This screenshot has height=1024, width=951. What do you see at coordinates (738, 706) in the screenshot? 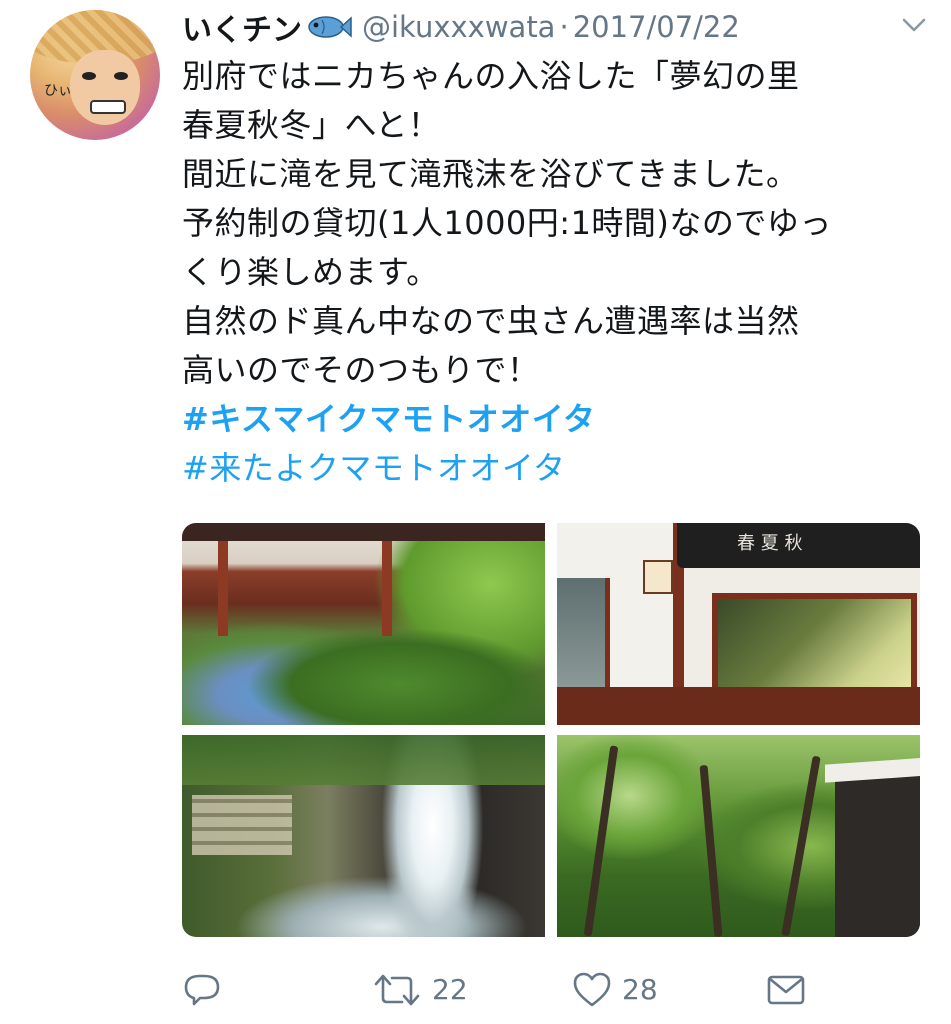
I see `photo-base` at bounding box center [738, 706].